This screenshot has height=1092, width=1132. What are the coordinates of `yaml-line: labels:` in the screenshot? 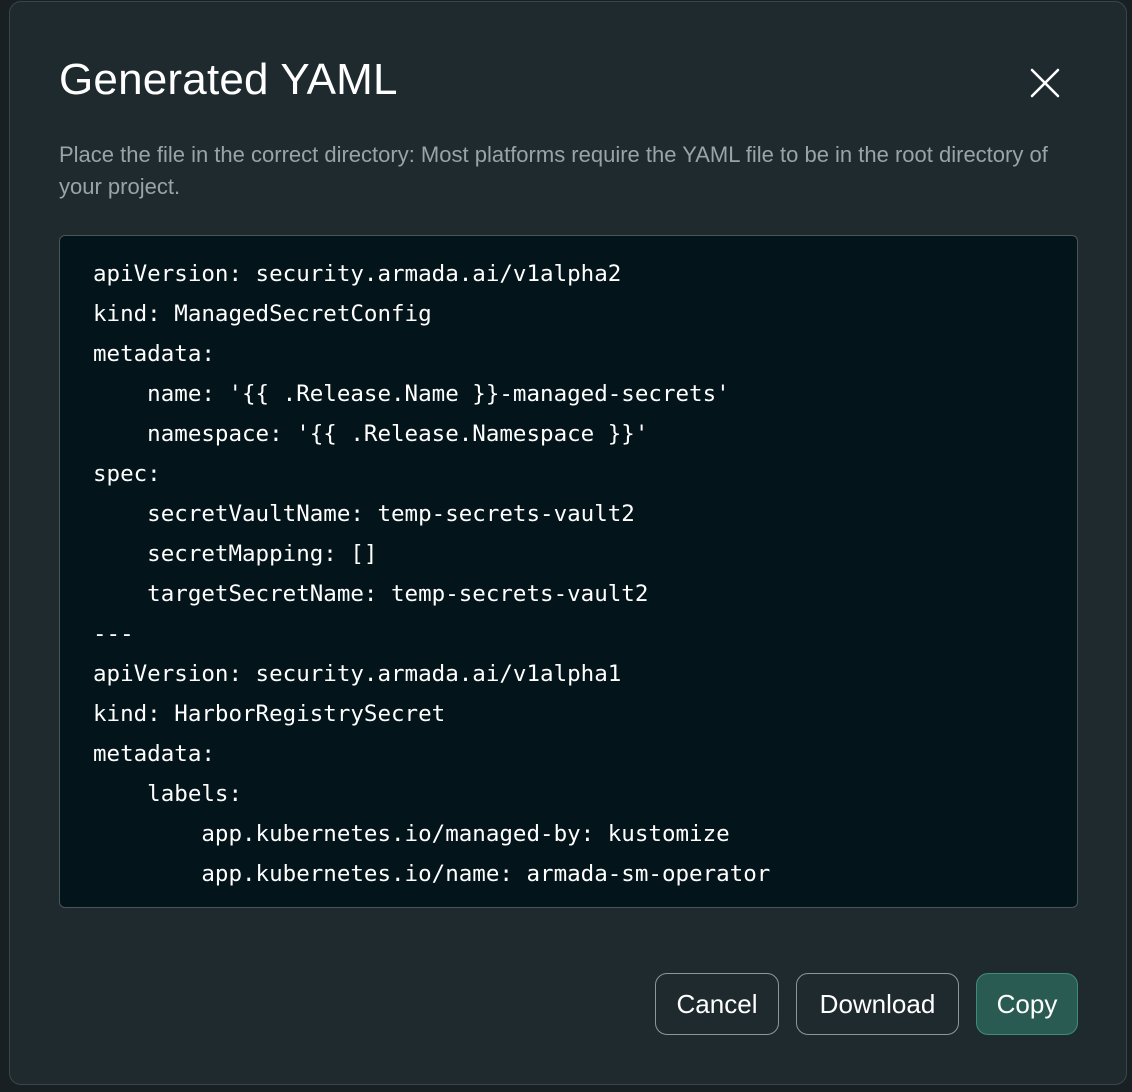 It's located at (168, 794).